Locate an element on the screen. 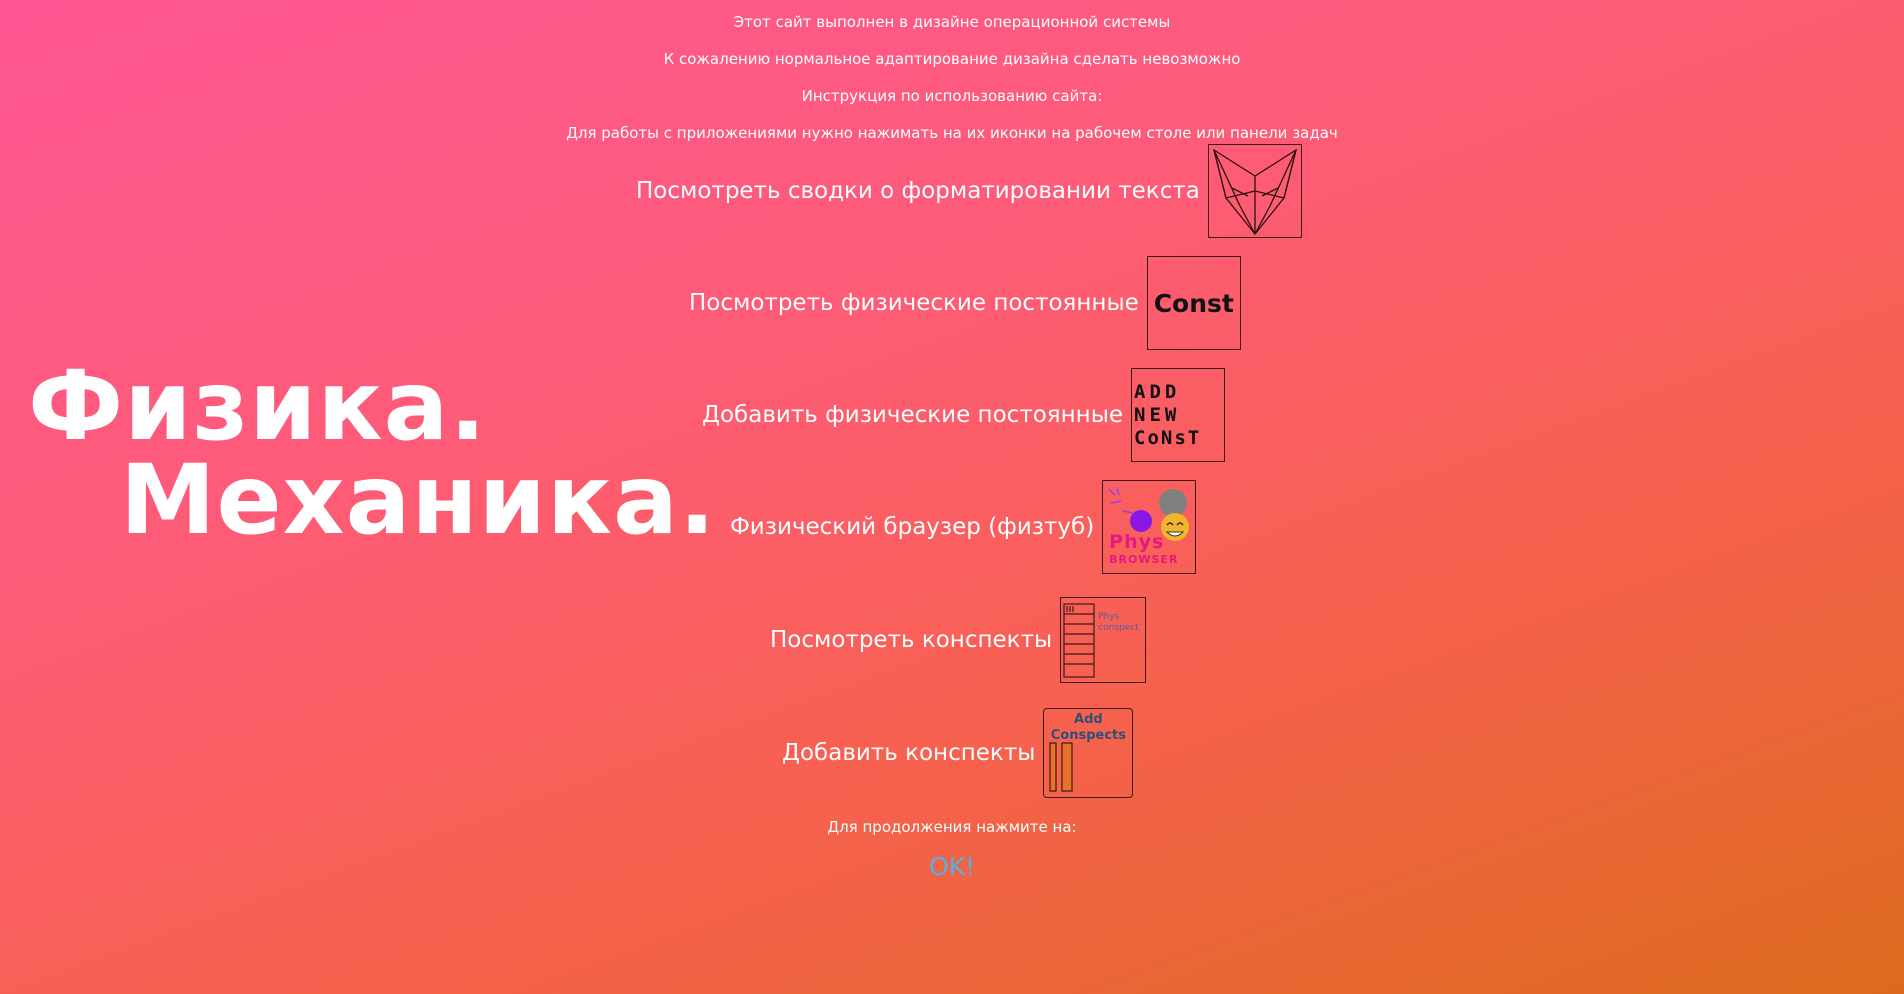  phys-browser-line-2: BROWSER is located at coordinates (1144, 559).